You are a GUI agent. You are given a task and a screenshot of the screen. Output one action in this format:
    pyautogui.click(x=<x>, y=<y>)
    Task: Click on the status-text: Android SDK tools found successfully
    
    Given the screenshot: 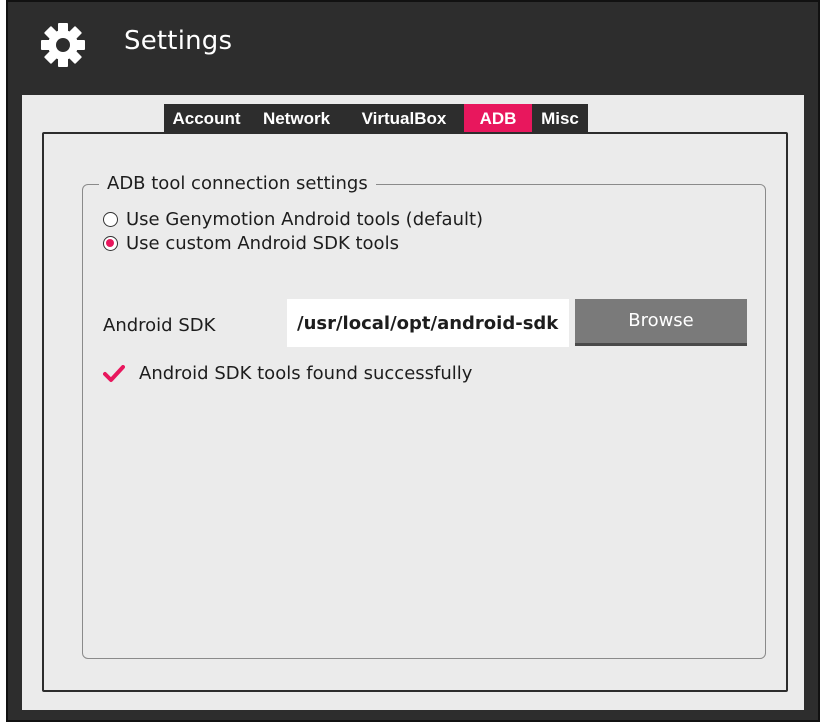 What is the action you would take?
    pyautogui.click(x=306, y=373)
    